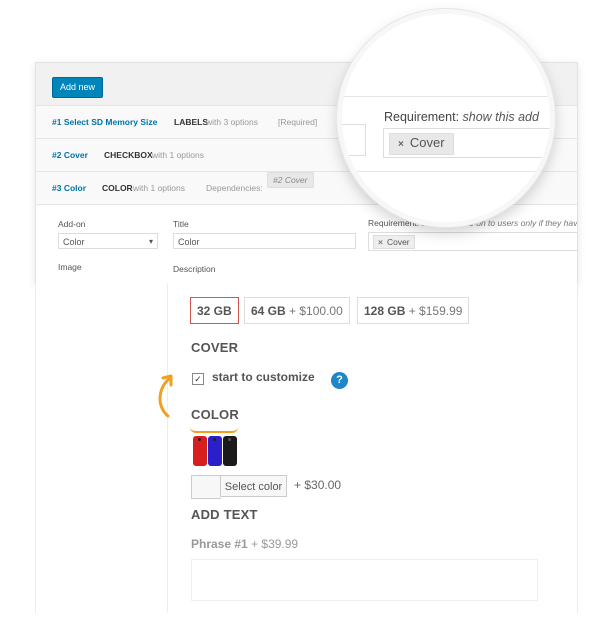  Describe the element at coordinates (234, 188) in the screenshot. I see `dependencies-label: Dependencies:` at that location.